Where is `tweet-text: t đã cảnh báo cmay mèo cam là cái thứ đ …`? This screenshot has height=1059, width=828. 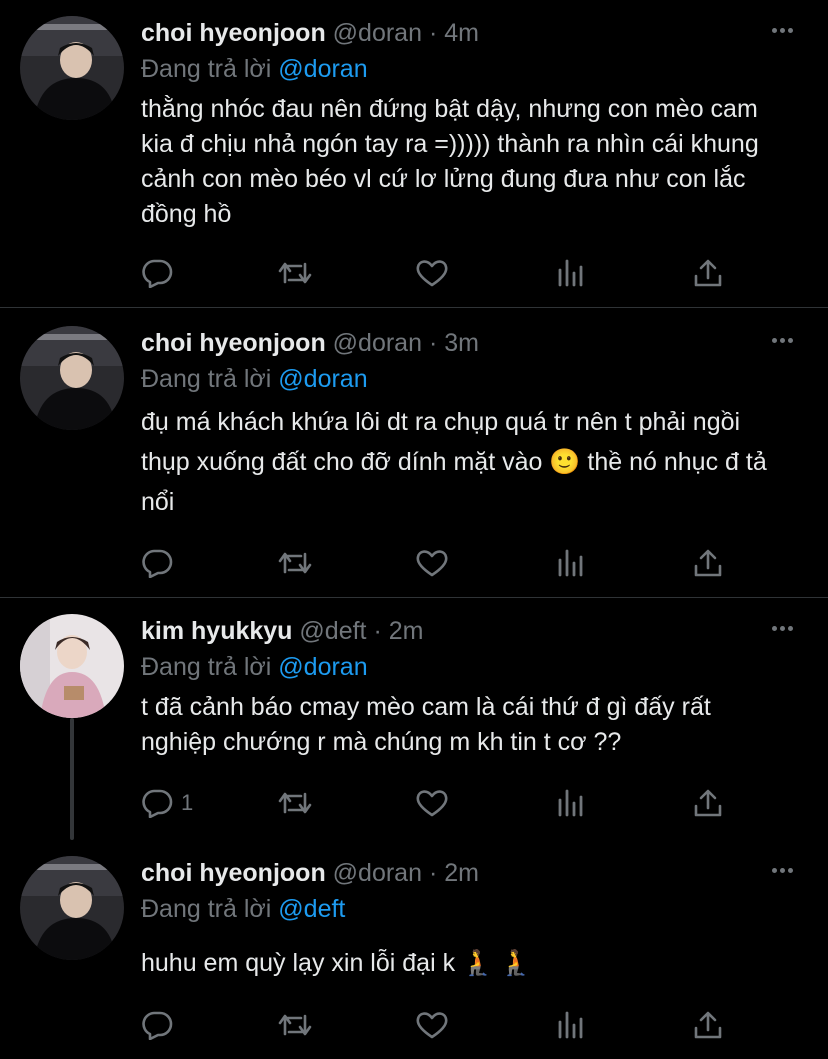 tweet-text: t đã cảnh báo cmay mèo cam là cái thứ đ … is located at coordinates (426, 724).